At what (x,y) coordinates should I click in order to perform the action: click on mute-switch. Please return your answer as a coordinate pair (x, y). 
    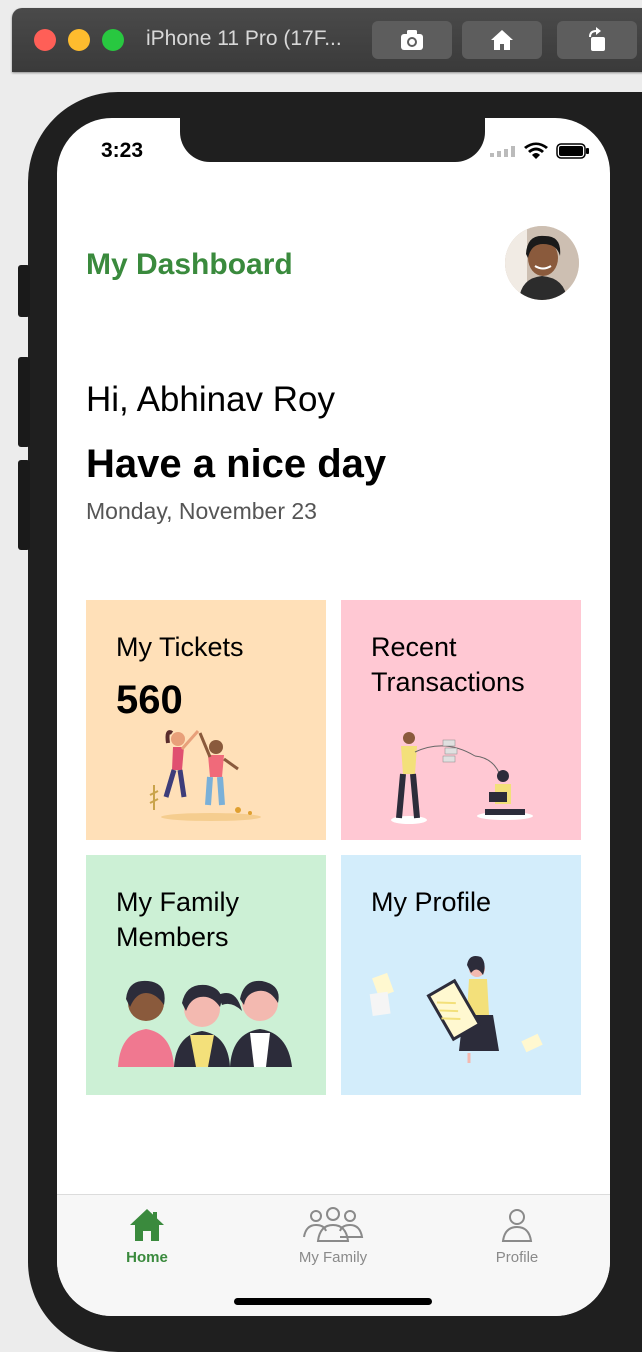
    Looking at the image, I should click on (24, 291).